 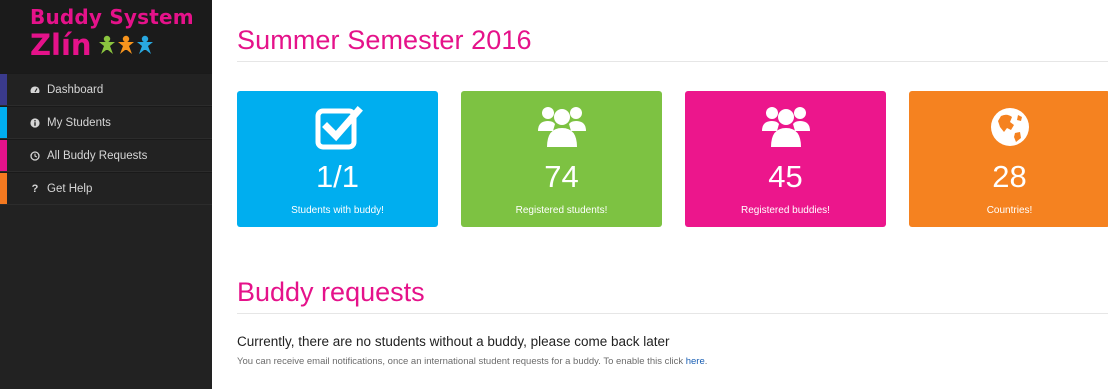 What do you see at coordinates (112, 17) in the screenshot?
I see `brand-title: Buddy System` at bounding box center [112, 17].